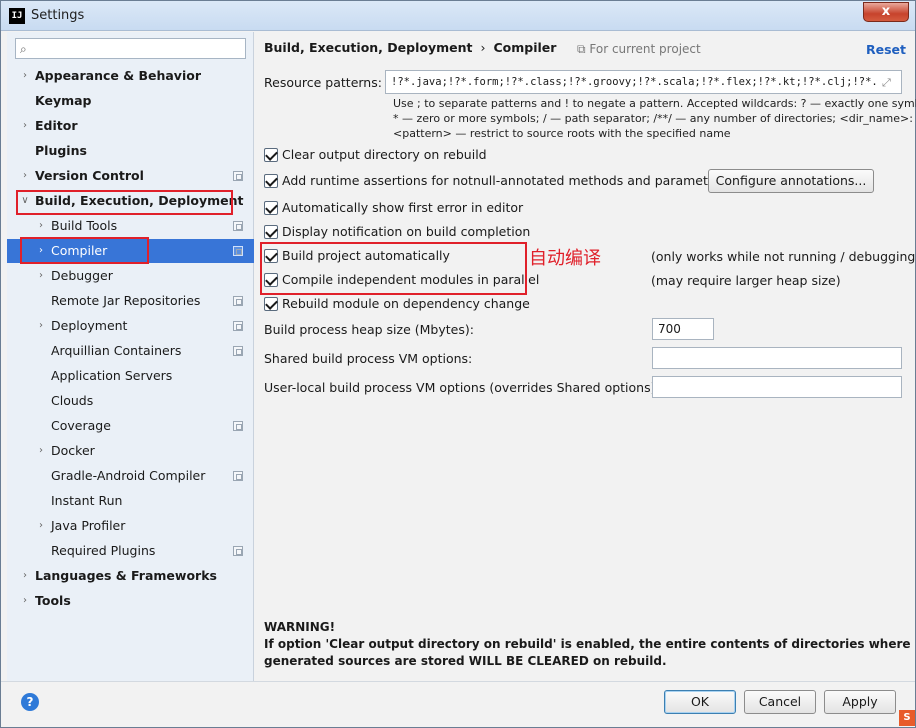 The width and height of the screenshot is (916, 728). What do you see at coordinates (130, 326) in the screenshot?
I see `sidebar-item: › Deployment` at bounding box center [130, 326].